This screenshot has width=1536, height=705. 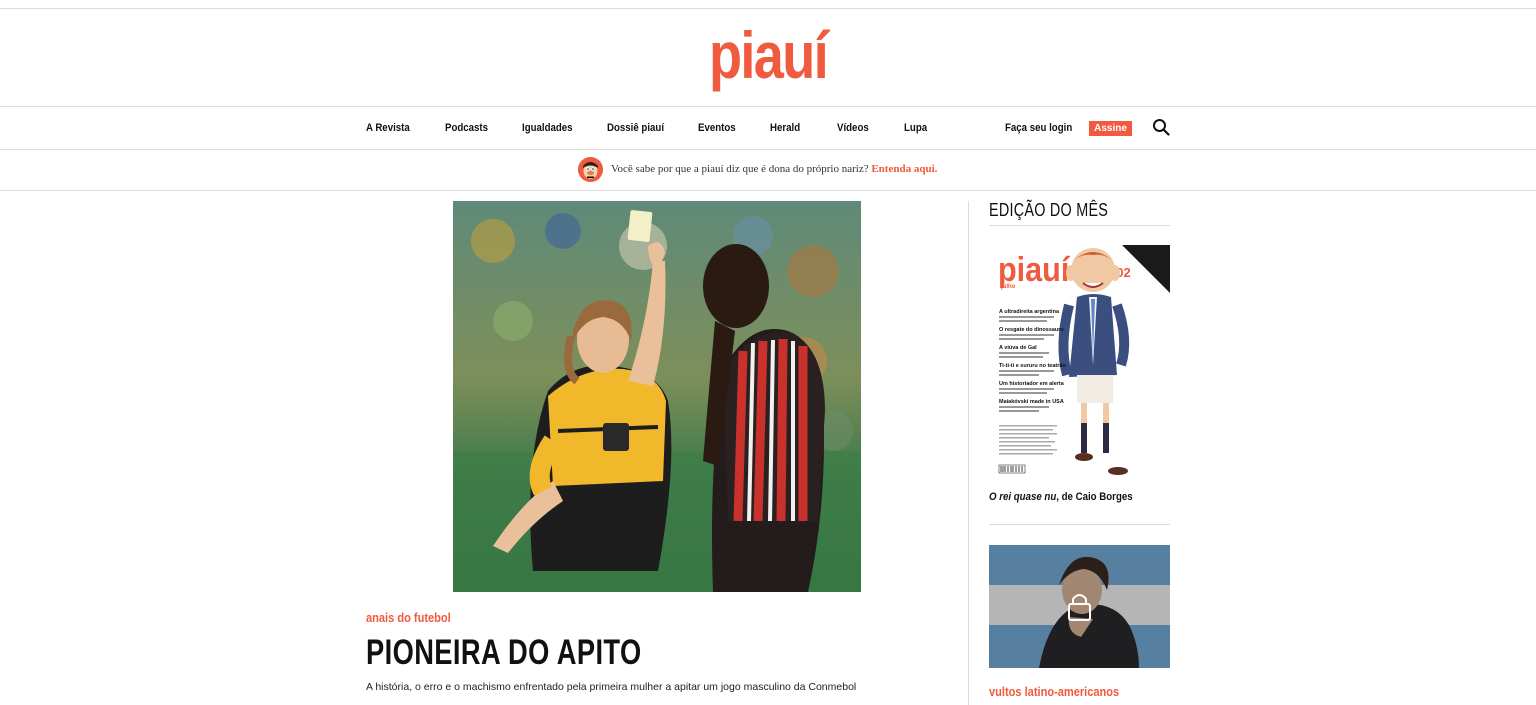 What do you see at coordinates (1018, 348) in the screenshot?
I see `cover-headline-3: A viúva de Gal` at bounding box center [1018, 348].